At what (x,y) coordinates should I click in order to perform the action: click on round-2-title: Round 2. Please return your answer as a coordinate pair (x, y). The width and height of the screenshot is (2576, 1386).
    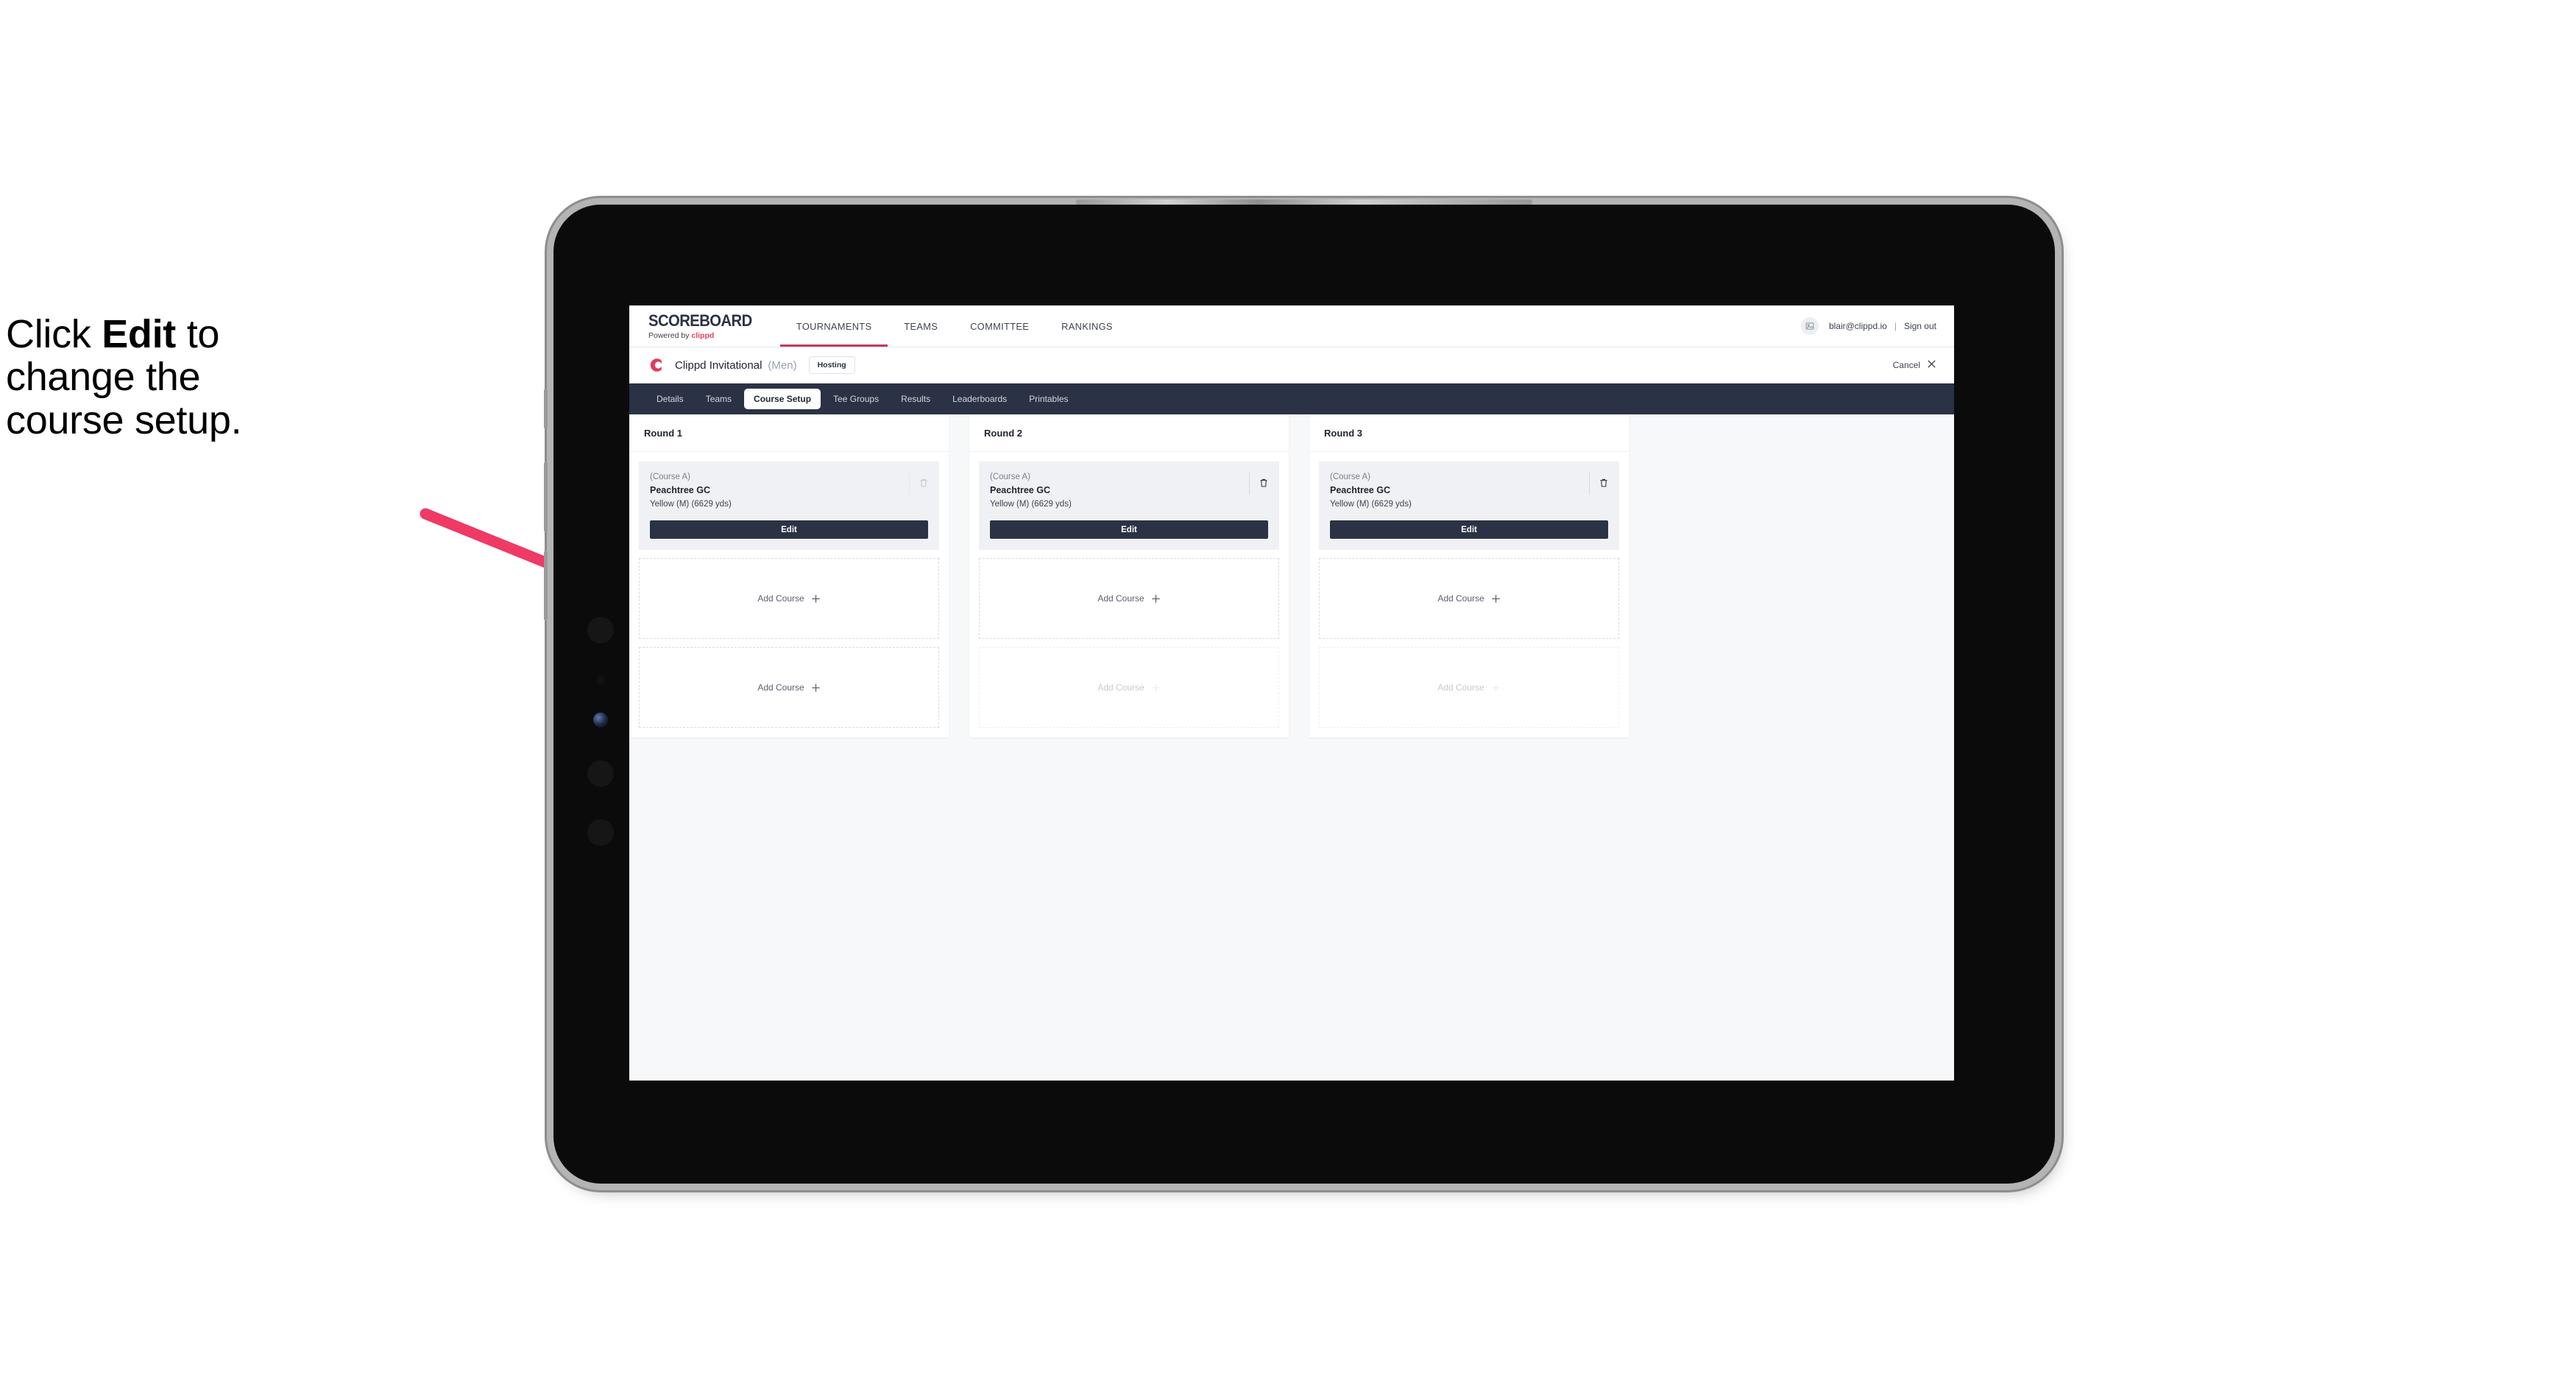
    Looking at the image, I should click on (1129, 433).